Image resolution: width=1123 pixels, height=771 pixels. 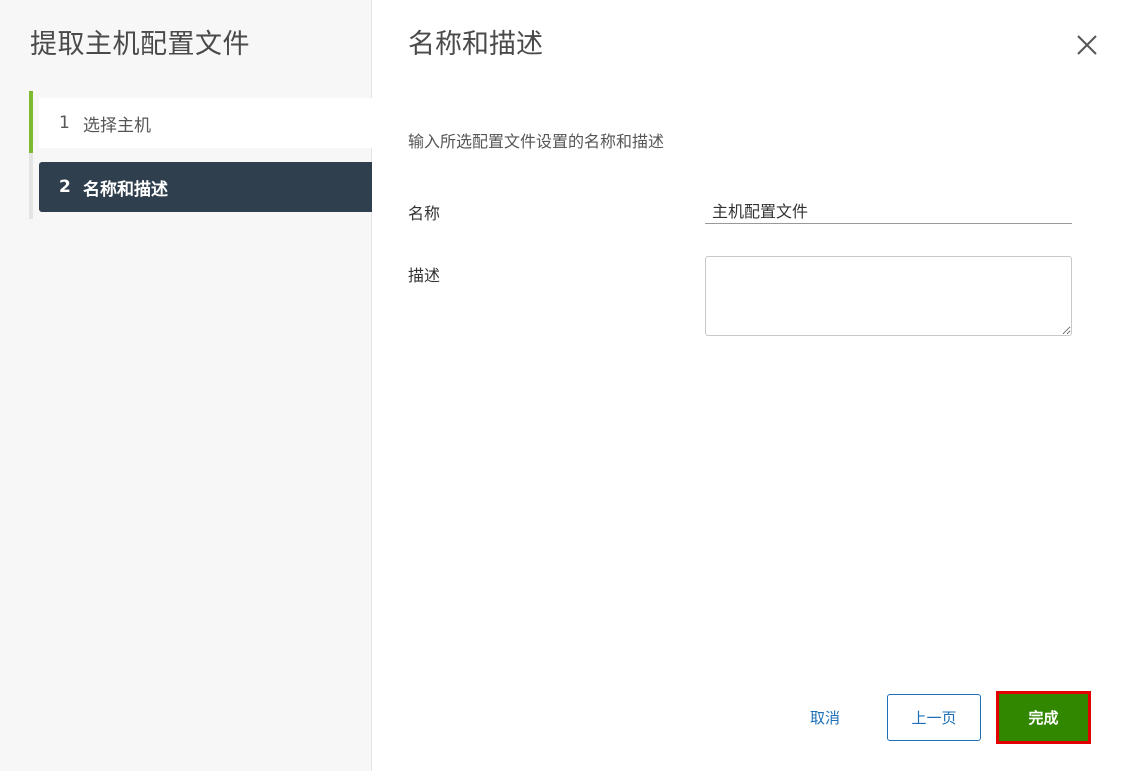 What do you see at coordinates (934, 717) in the screenshot?
I see `back-button: 上一页` at bounding box center [934, 717].